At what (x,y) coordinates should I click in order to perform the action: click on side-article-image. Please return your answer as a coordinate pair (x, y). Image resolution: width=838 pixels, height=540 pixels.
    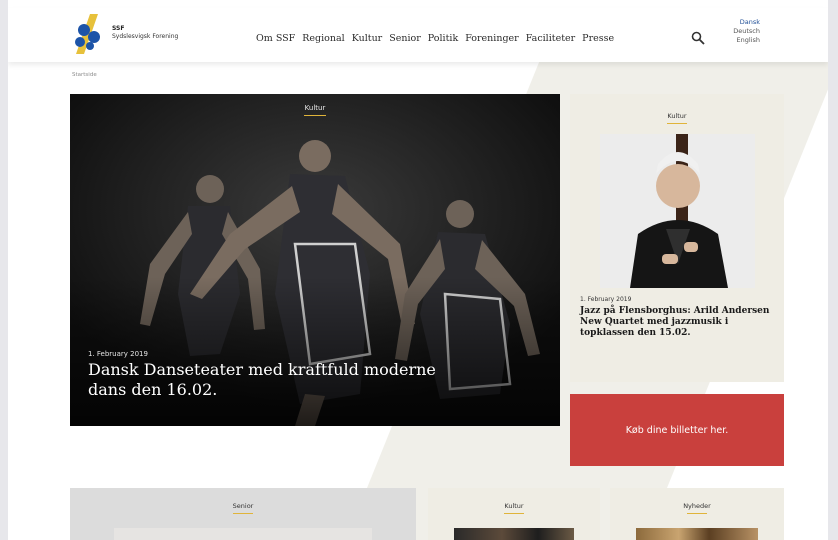
    Looking at the image, I should click on (677, 211).